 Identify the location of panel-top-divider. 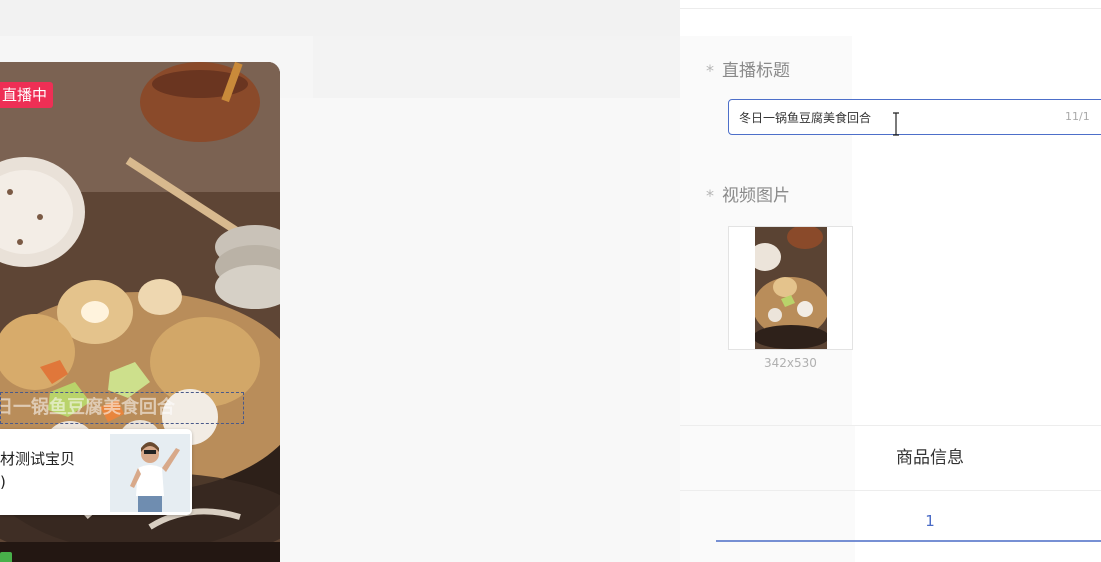
(890, 8).